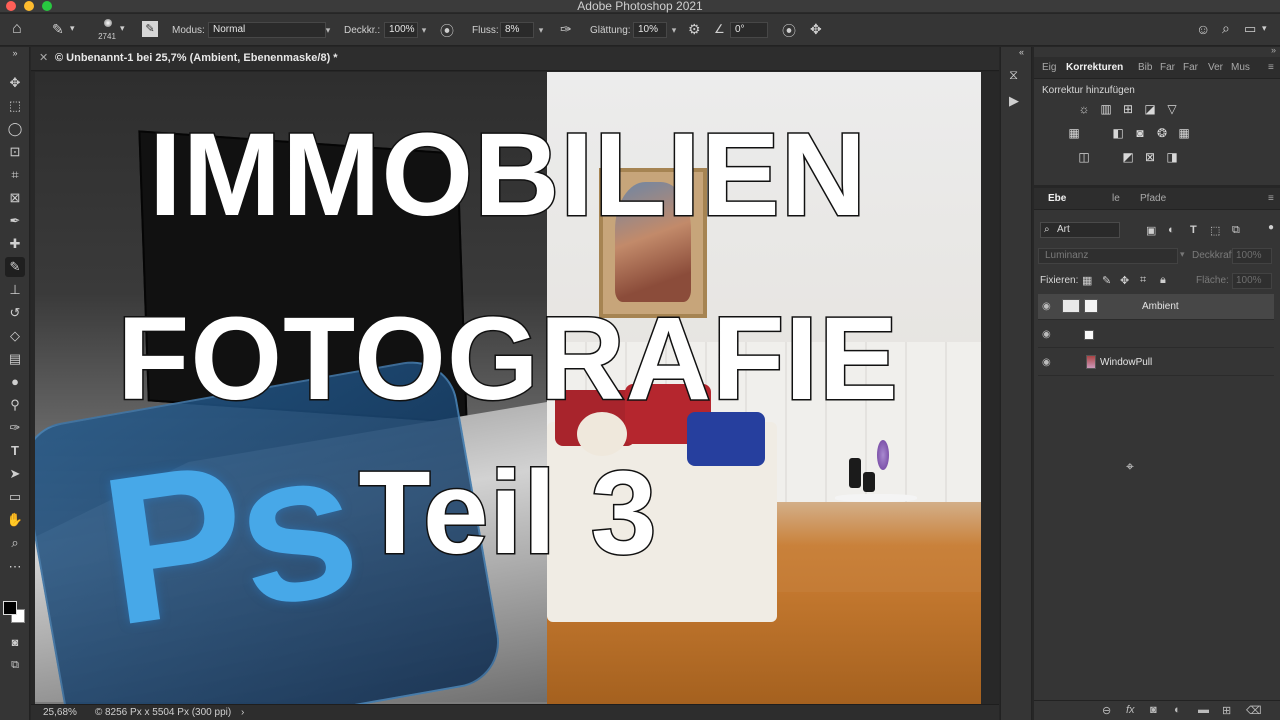 Image resolution: width=1280 pixels, height=720 pixels. Describe the element at coordinates (1106, 280) in the screenshot. I see `lock-image-icon: ✎` at that location.